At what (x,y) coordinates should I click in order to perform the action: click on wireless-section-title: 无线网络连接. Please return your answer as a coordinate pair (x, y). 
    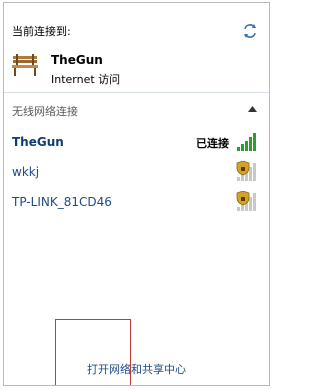
    Looking at the image, I should click on (45, 111).